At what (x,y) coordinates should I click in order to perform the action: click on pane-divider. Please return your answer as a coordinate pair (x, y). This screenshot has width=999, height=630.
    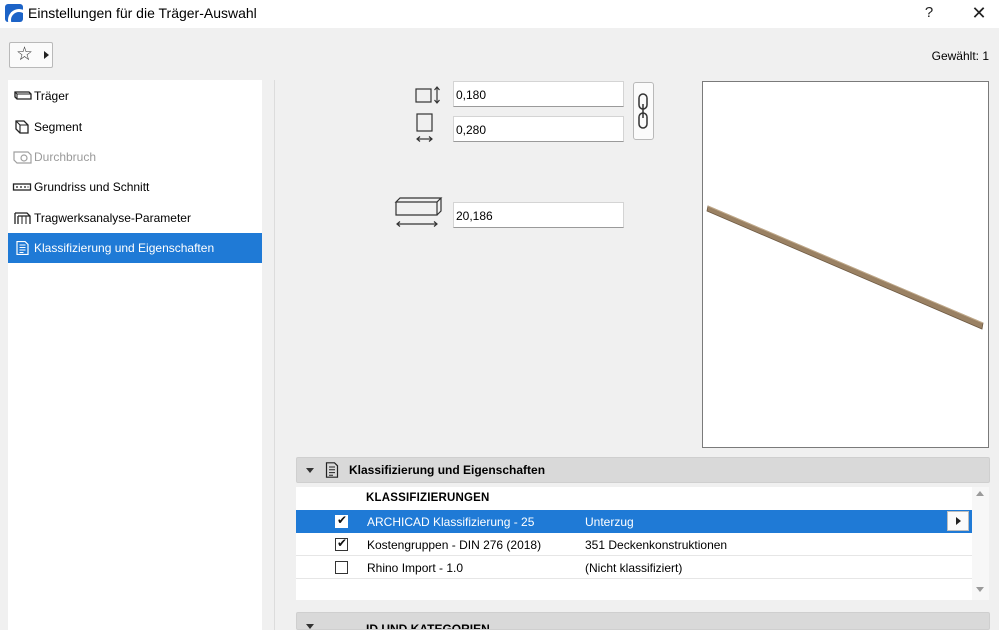
    Looking at the image, I should click on (274, 355).